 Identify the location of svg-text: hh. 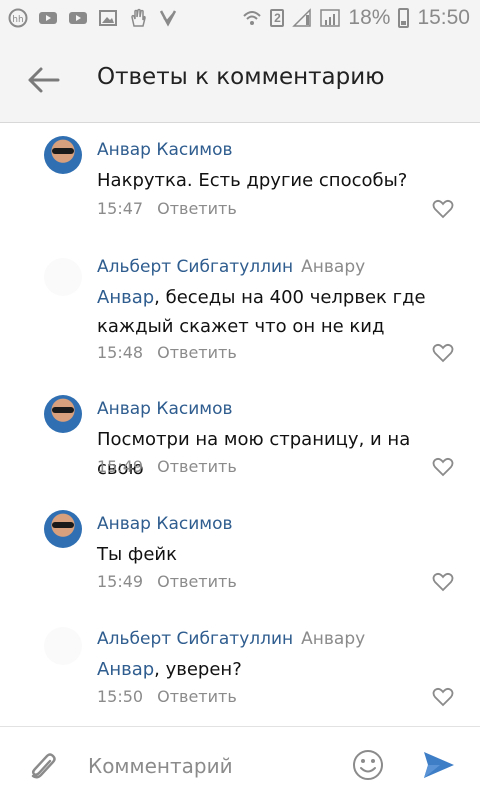
(17, 20).